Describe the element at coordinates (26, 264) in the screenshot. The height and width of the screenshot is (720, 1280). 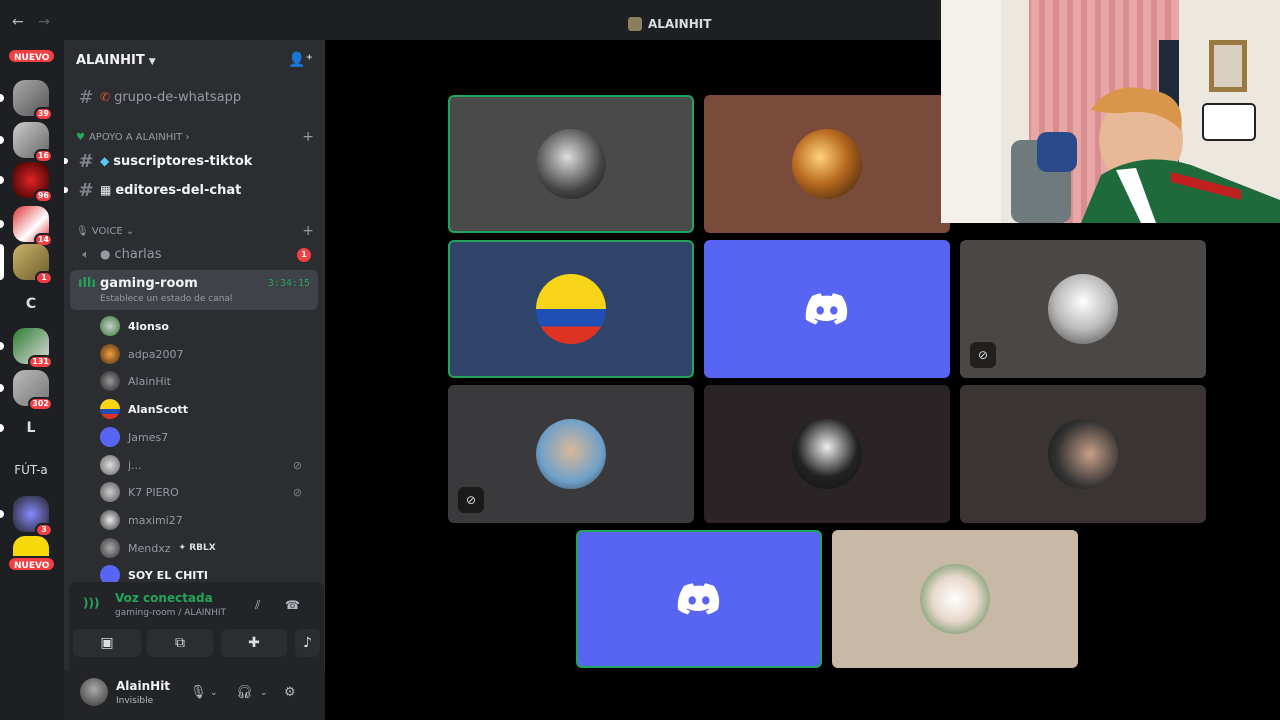
I see `server-icon-active: 1` at that location.